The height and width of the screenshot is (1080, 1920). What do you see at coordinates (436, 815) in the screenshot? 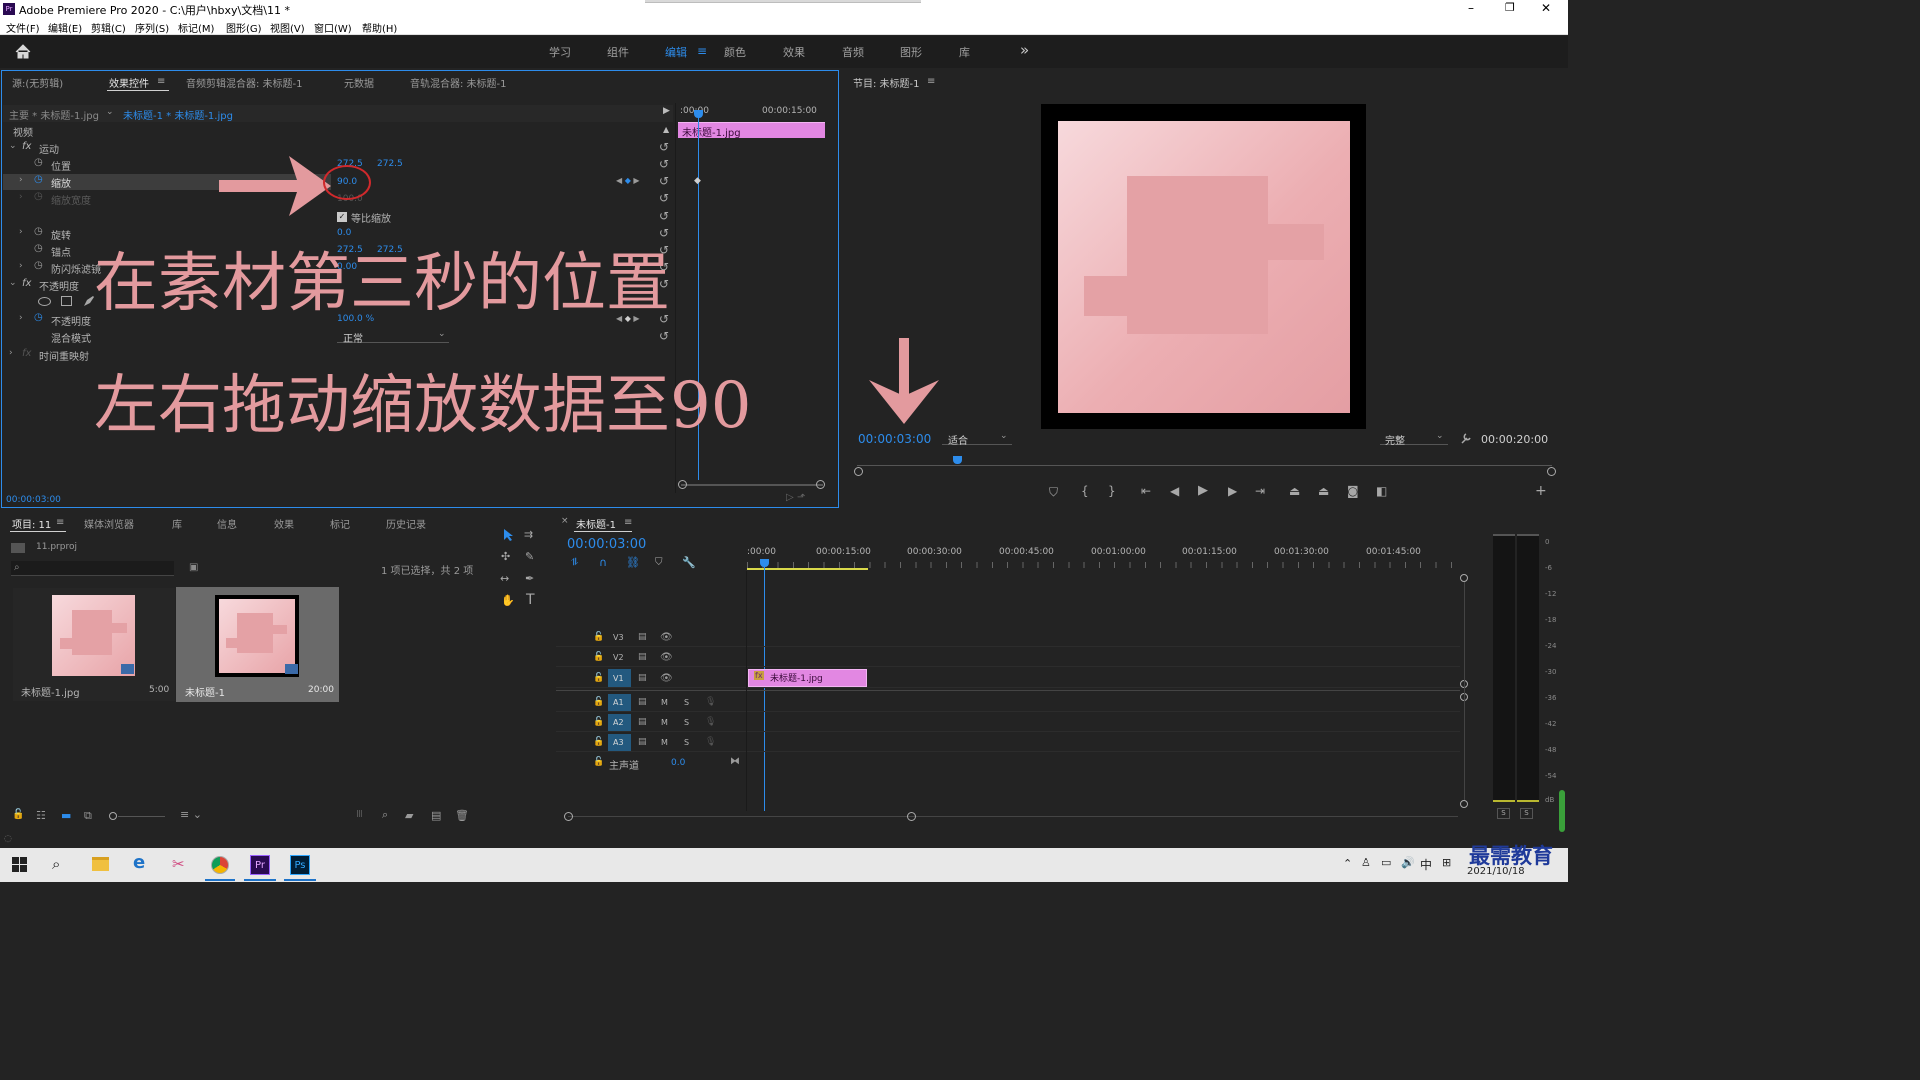
I see `new-item-icon: ▤` at bounding box center [436, 815].